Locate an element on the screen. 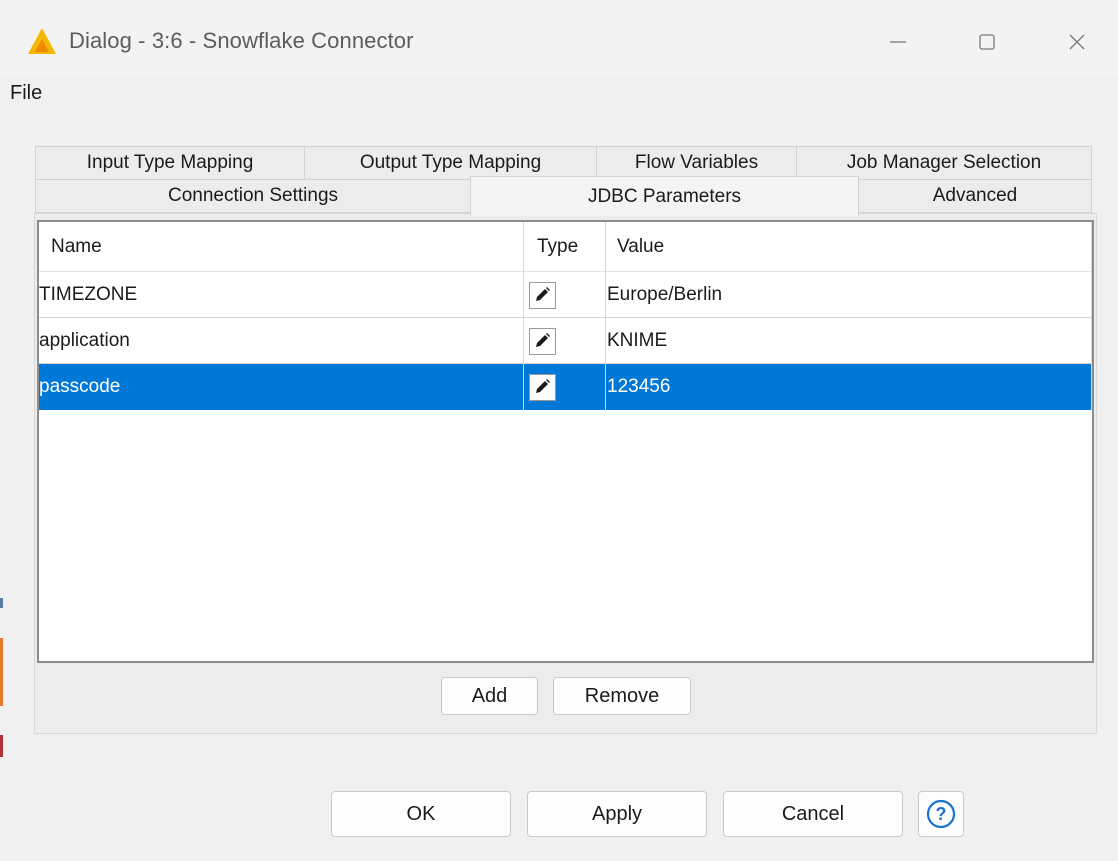 The image size is (1118, 861). table-header: Name Type Value is located at coordinates (565, 247).